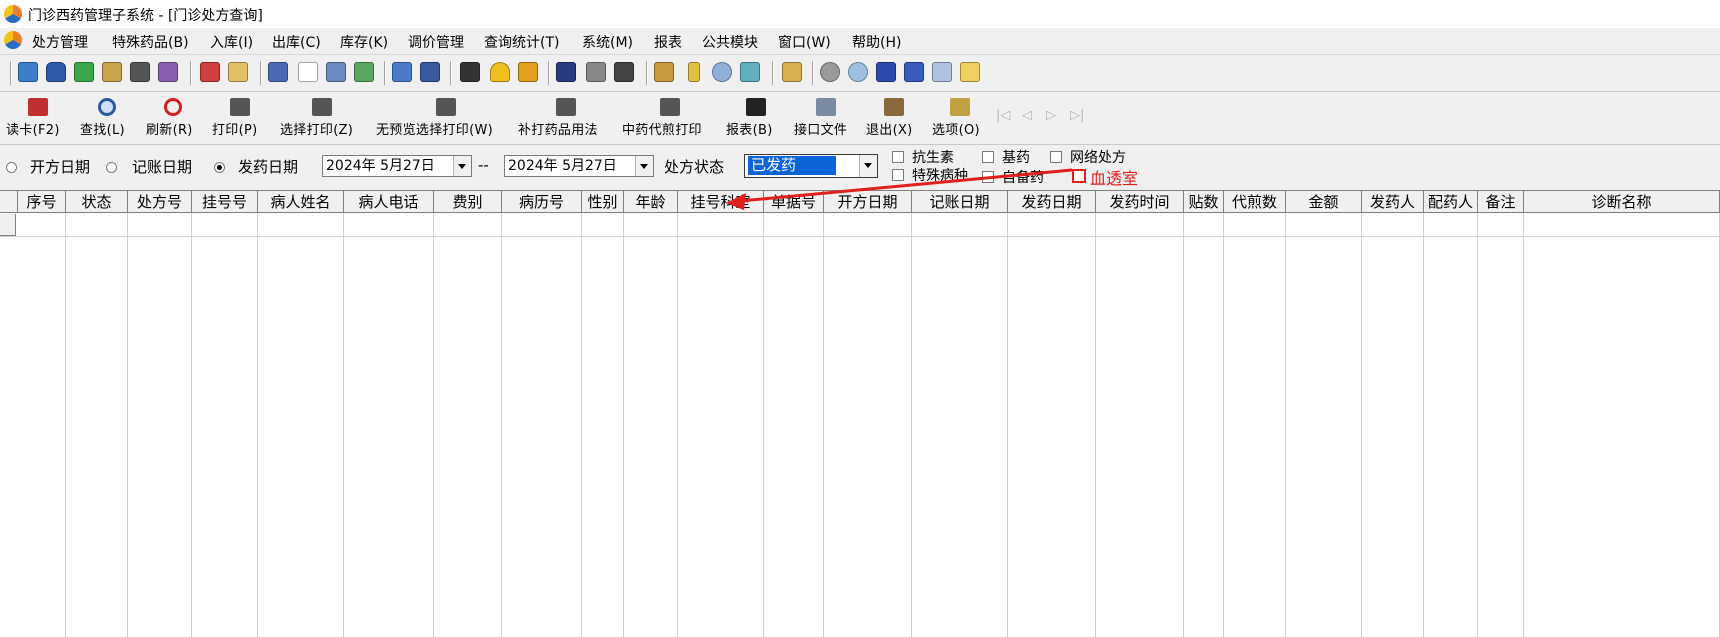  I want to click on arrow-head, so click(736, 201).